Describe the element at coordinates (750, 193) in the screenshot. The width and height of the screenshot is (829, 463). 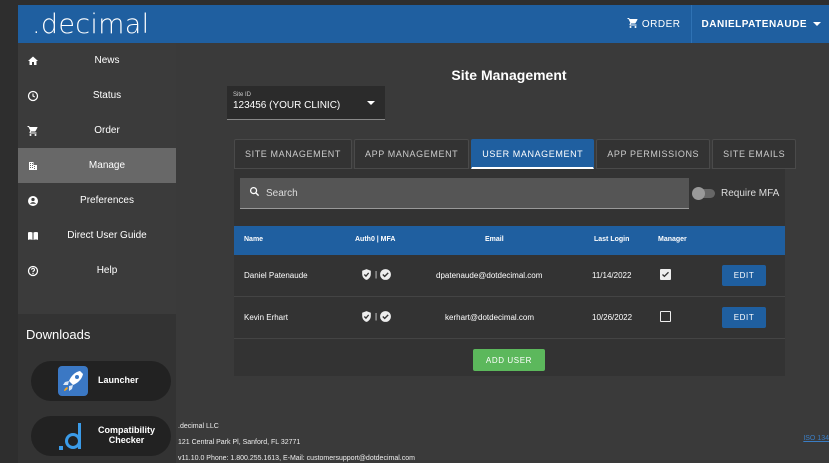
I see `require-mfa-label: Require MFA` at that location.